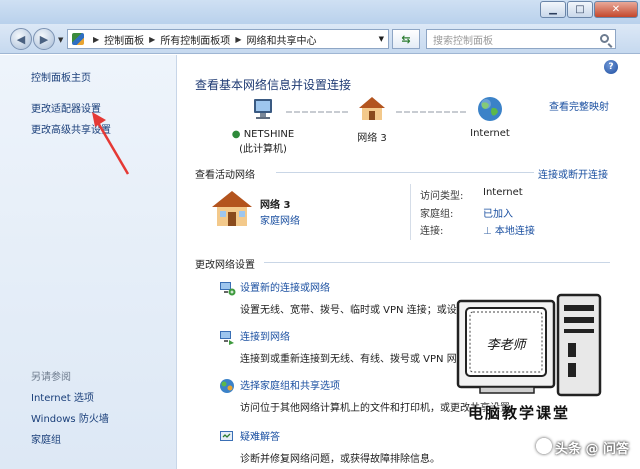 The height and width of the screenshot is (469, 640). What do you see at coordinates (263, 125) in the screenshot?
I see `map-computer: ● NETSHINE (此计算机)` at bounding box center [263, 125].